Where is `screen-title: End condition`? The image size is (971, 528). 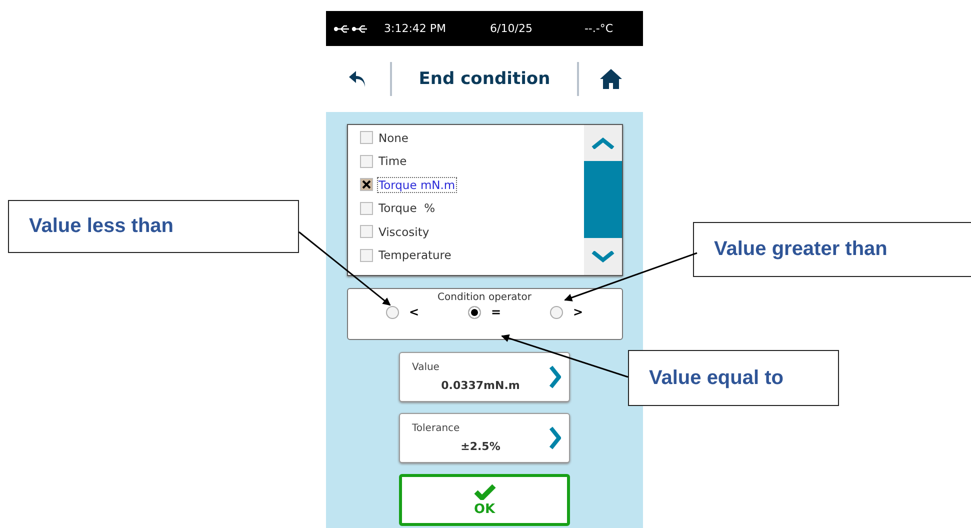
screen-title: End condition is located at coordinates (485, 79).